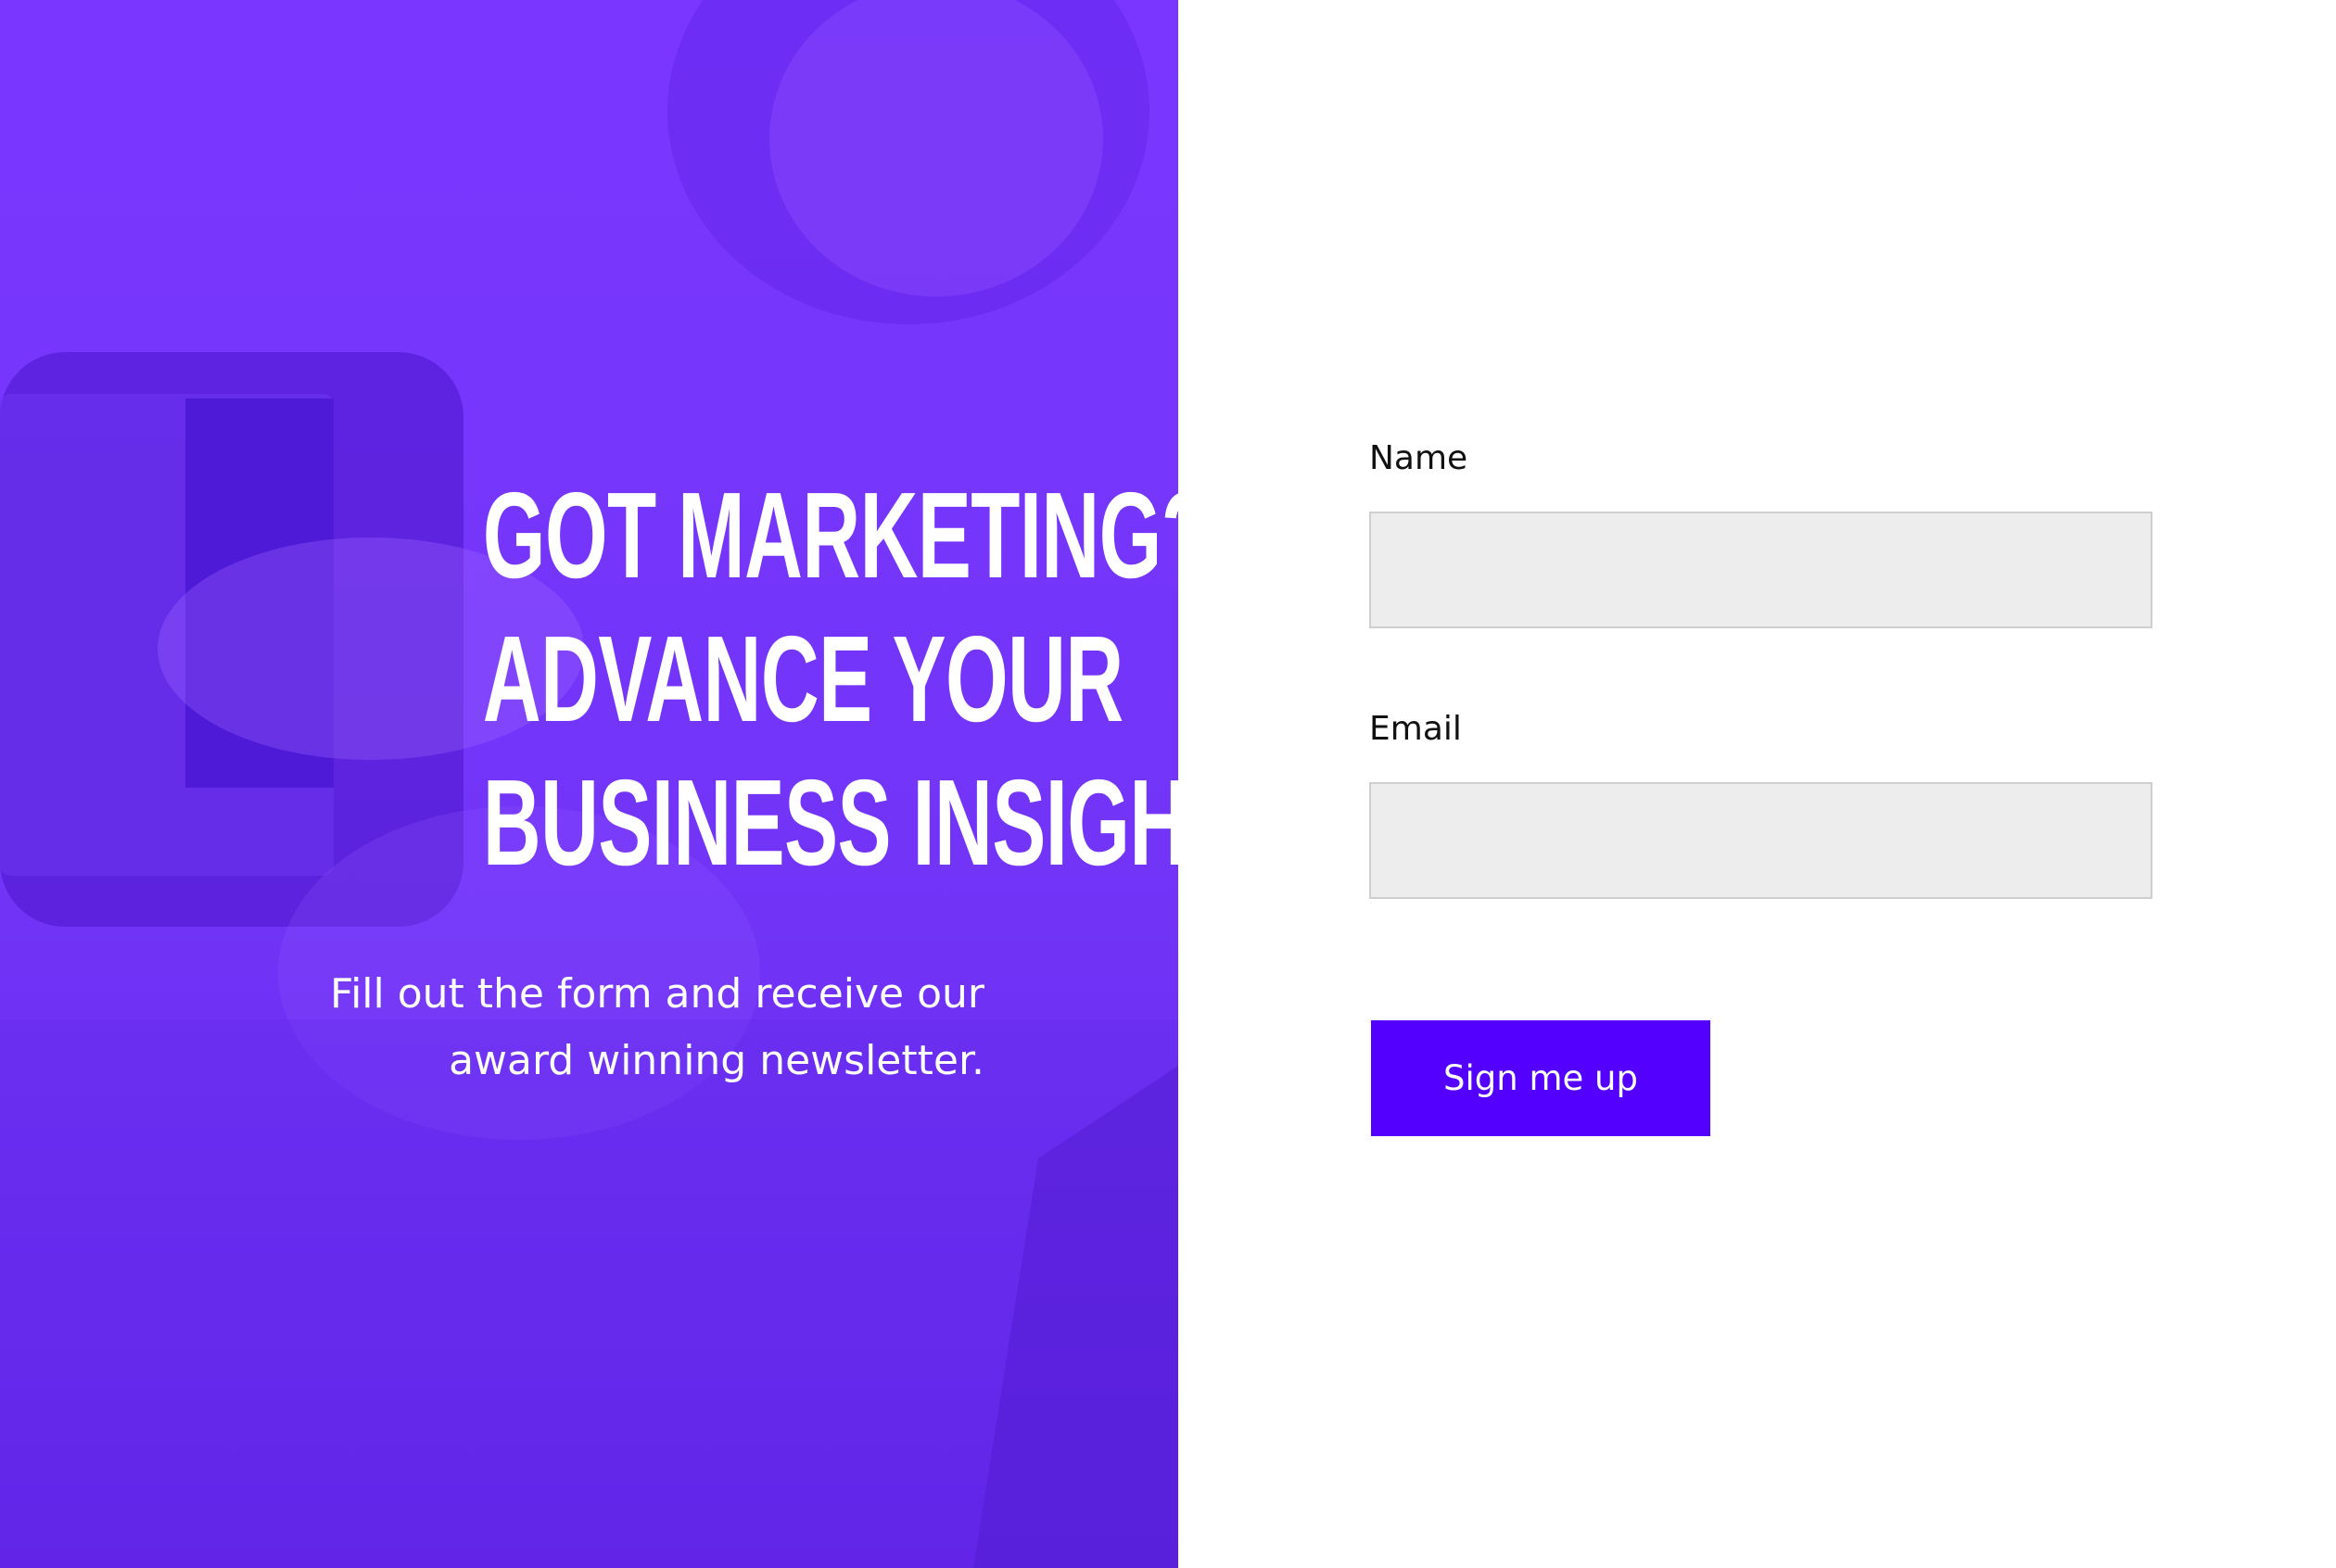 The height and width of the screenshot is (1568, 2336). I want to click on name-label: Name, so click(1418, 458).